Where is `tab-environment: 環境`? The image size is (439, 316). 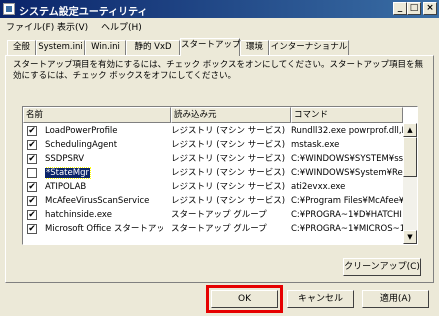 tab-environment: 環境 is located at coordinates (254, 47).